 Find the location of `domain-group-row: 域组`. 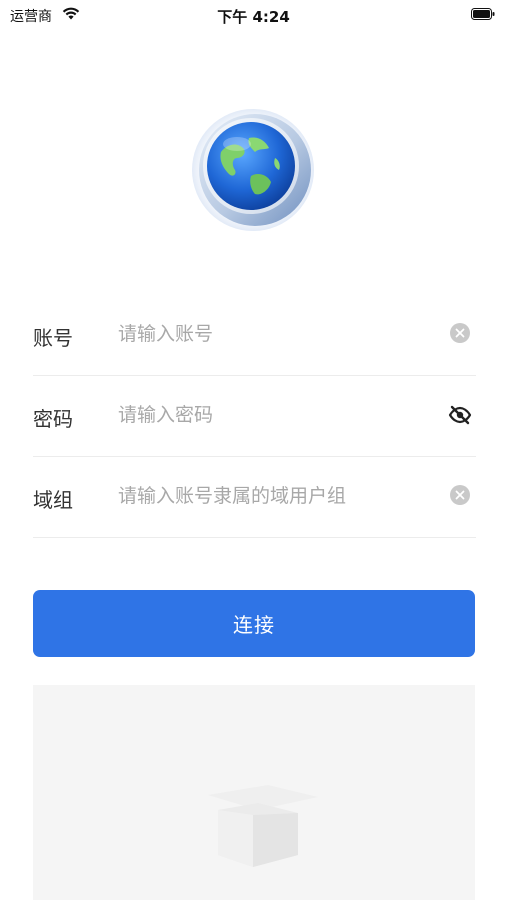

domain-group-row: 域组 is located at coordinates (254, 497).